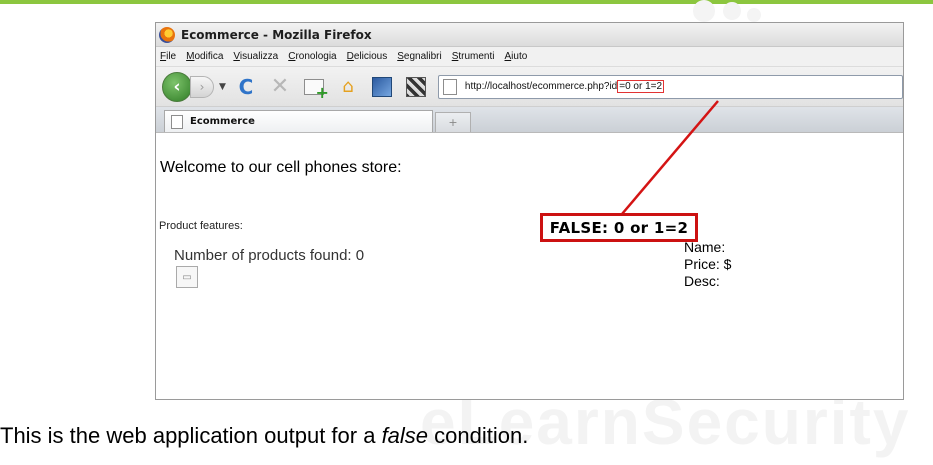 The image size is (933, 465). Describe the element at coordinates (466, 2) in the screenshot. I see `slide-top-rule` at that location.